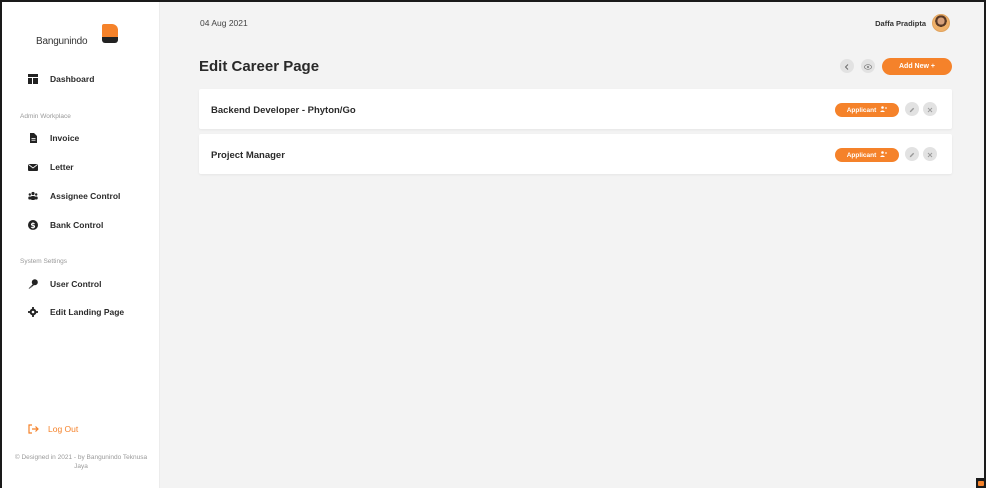 This screenshot has width=986, height=488. Describe the element at coordinates (45, 116) in the screenshot. I see `section-admin-workplace: Admin Workplace` at that location.